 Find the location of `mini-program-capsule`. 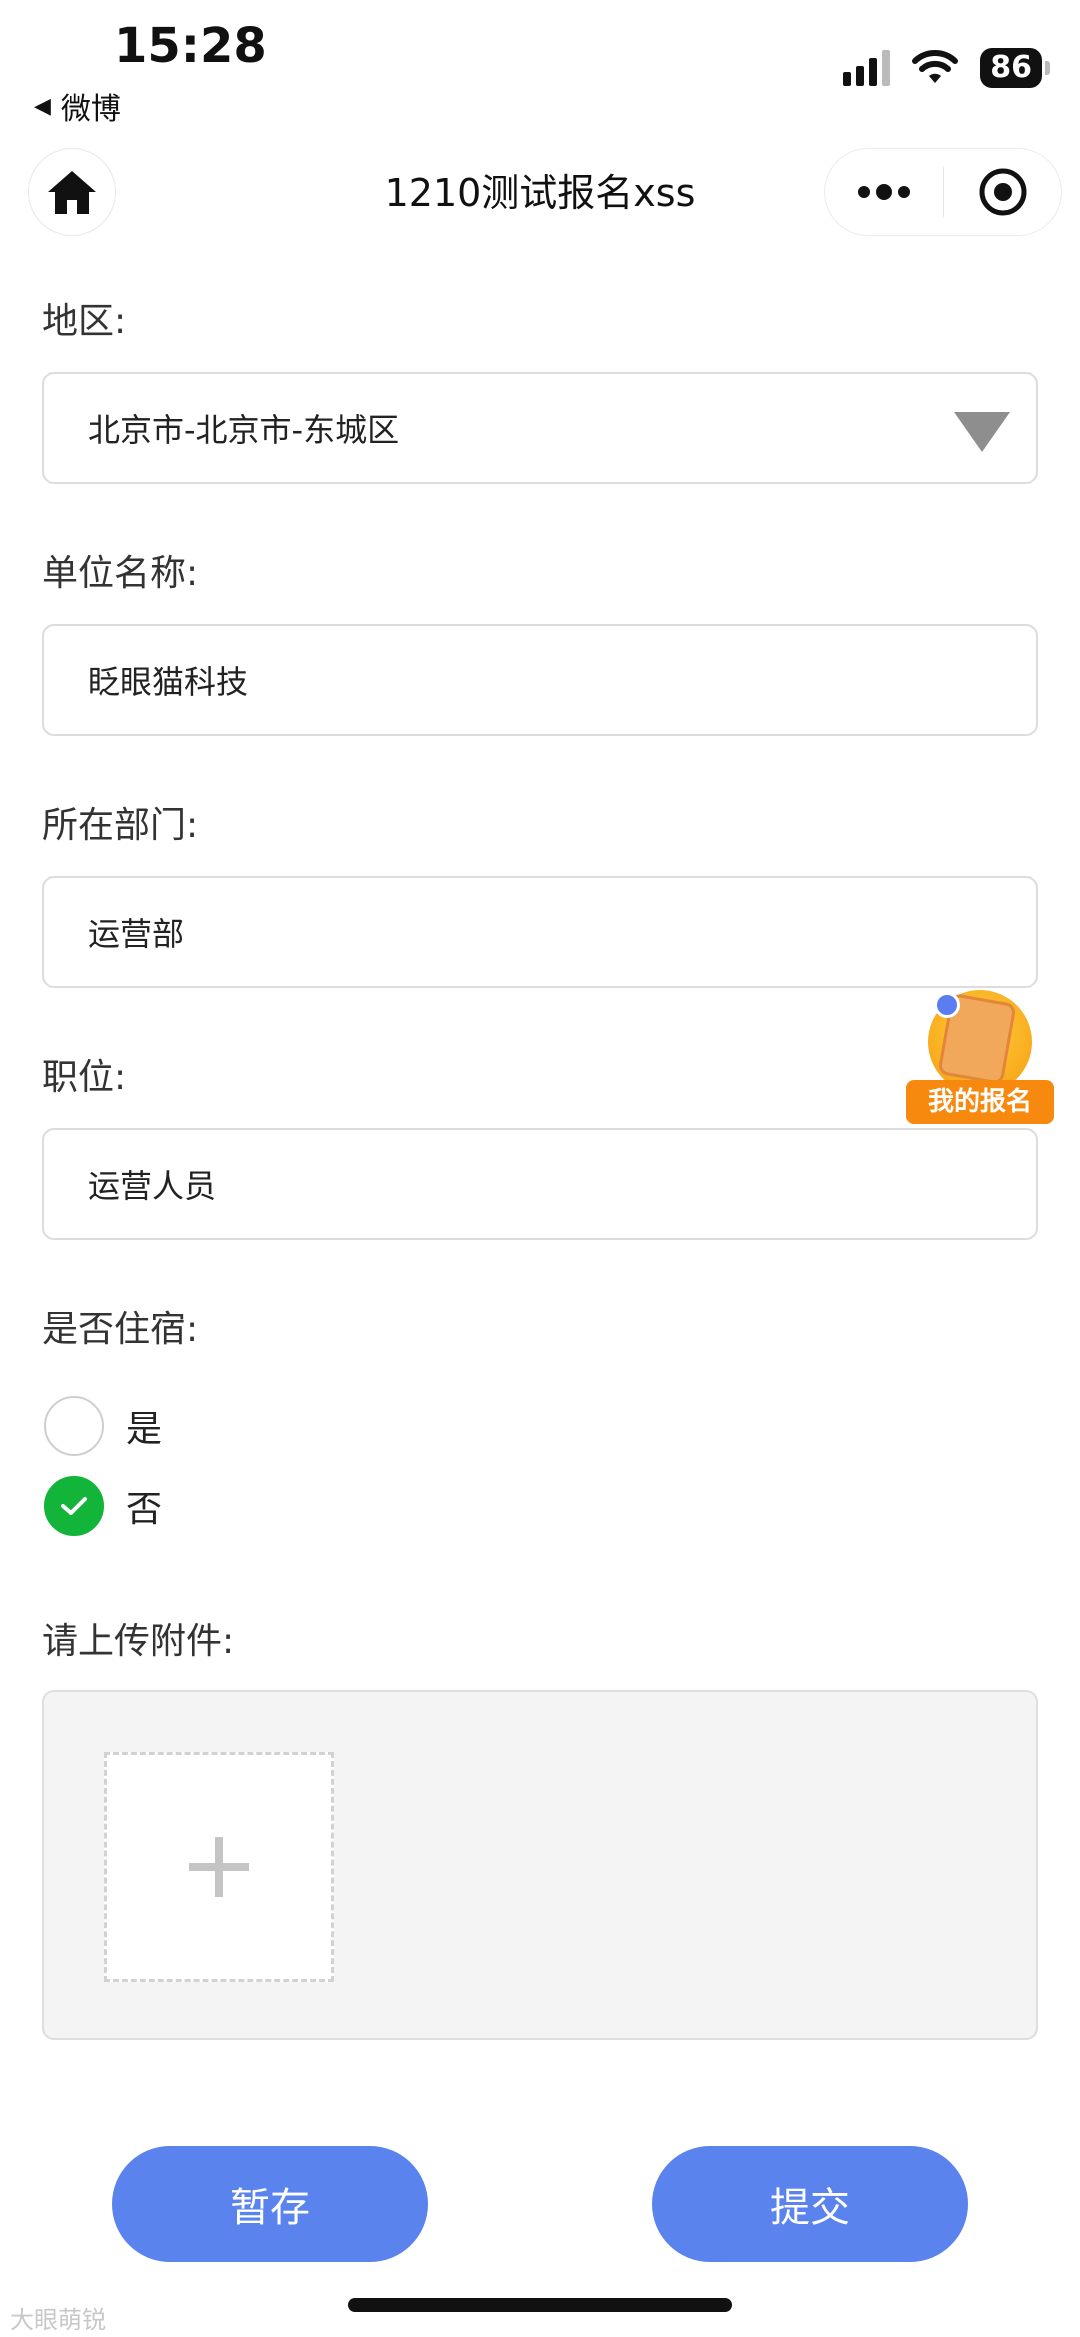

mini-program-capsule is located at coordinates (943, 192).